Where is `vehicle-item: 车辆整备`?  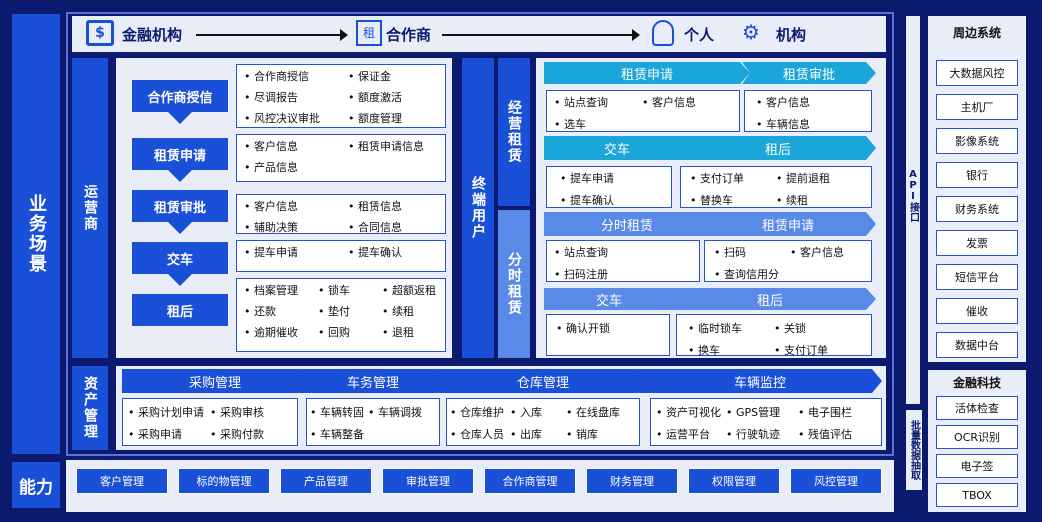
vehicle-item: 车辆整备 is located at coordinates (337, 434).